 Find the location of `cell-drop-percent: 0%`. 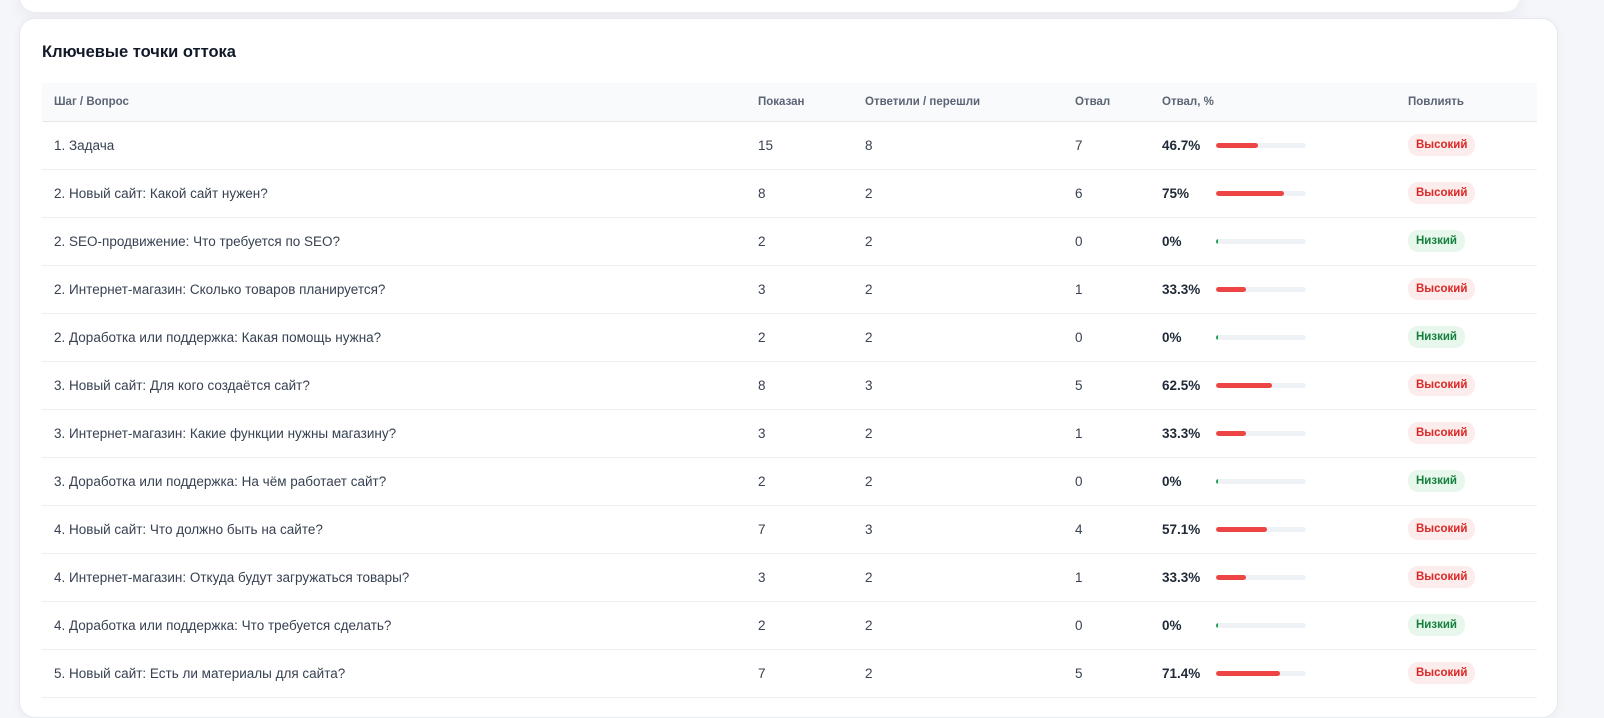

cell-drop-percent: 0% is located at coordinates (1273, 337).